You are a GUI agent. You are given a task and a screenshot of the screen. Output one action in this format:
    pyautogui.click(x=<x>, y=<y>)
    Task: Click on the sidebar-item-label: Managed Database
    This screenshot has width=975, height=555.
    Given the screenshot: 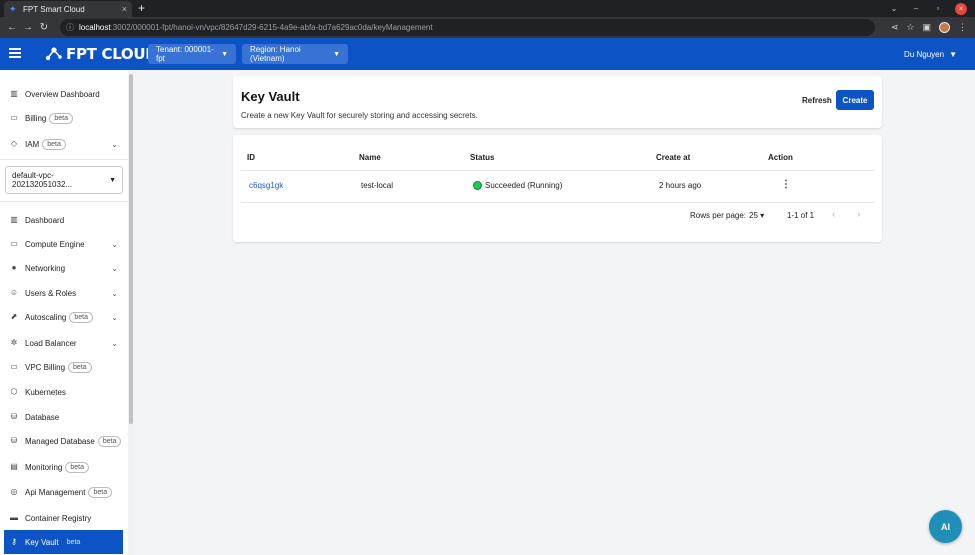 What is the action you would take?
    pyautogui.click(x=60, y=441)
    